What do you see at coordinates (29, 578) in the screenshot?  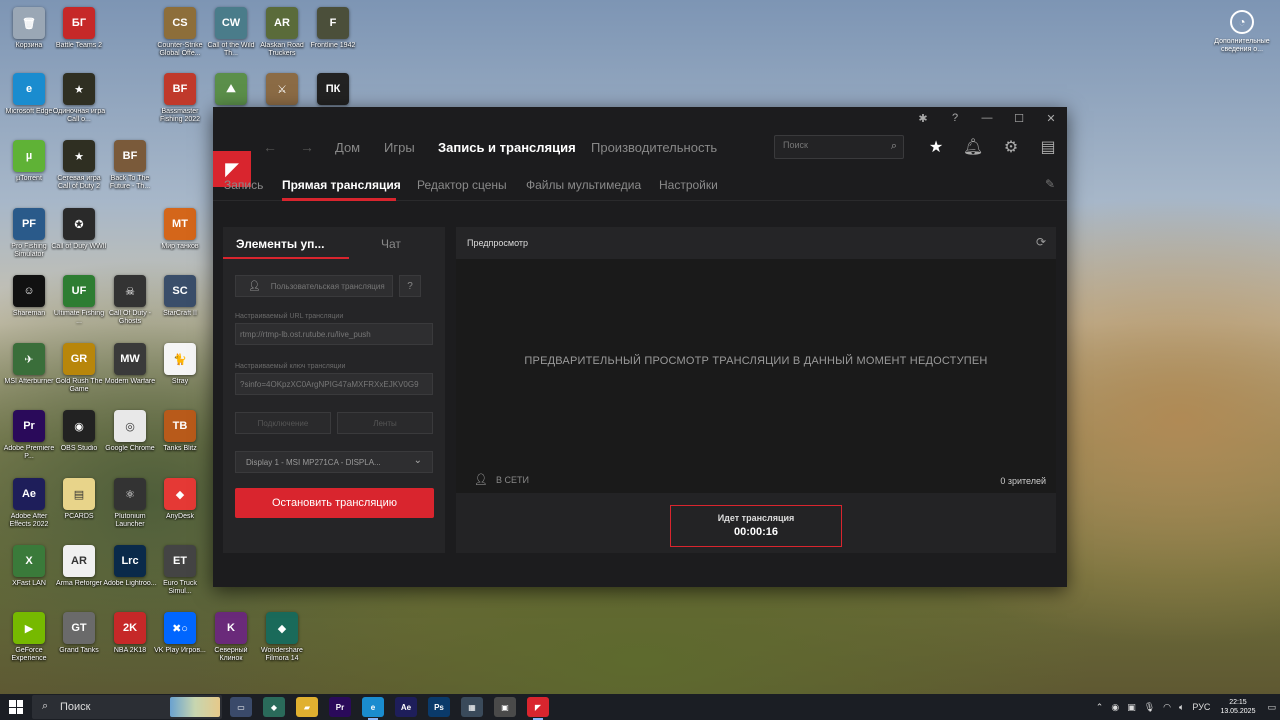 I see `desktop-icon: X XFast LAN` at bounding box center [29, 578].